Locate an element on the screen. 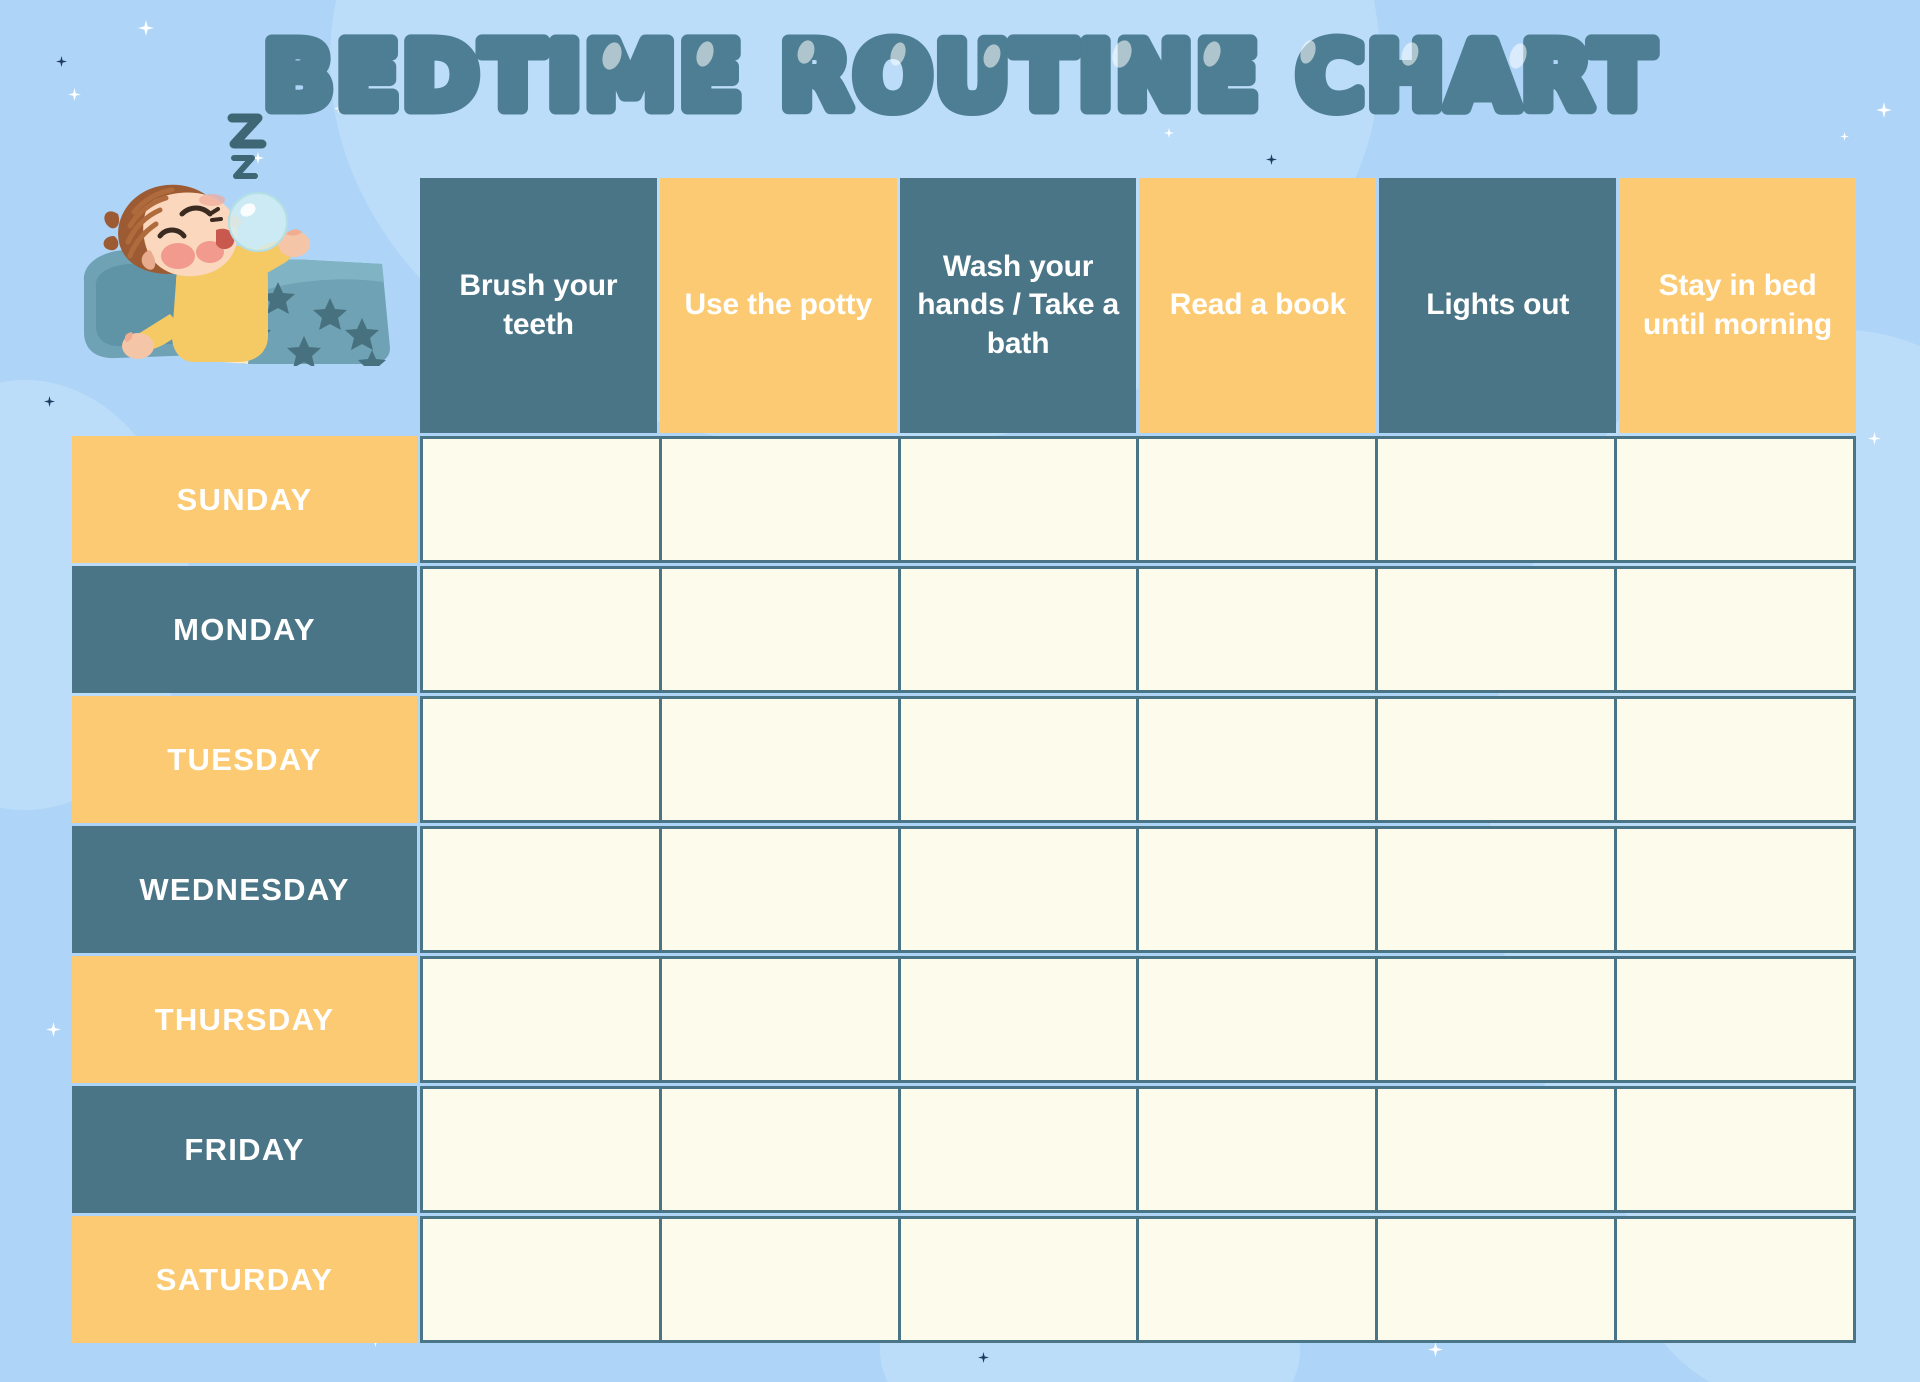 The height and width of the screenshot is (1382, 1920). table-row: TUESDAY is located at coordinates (964, 759).